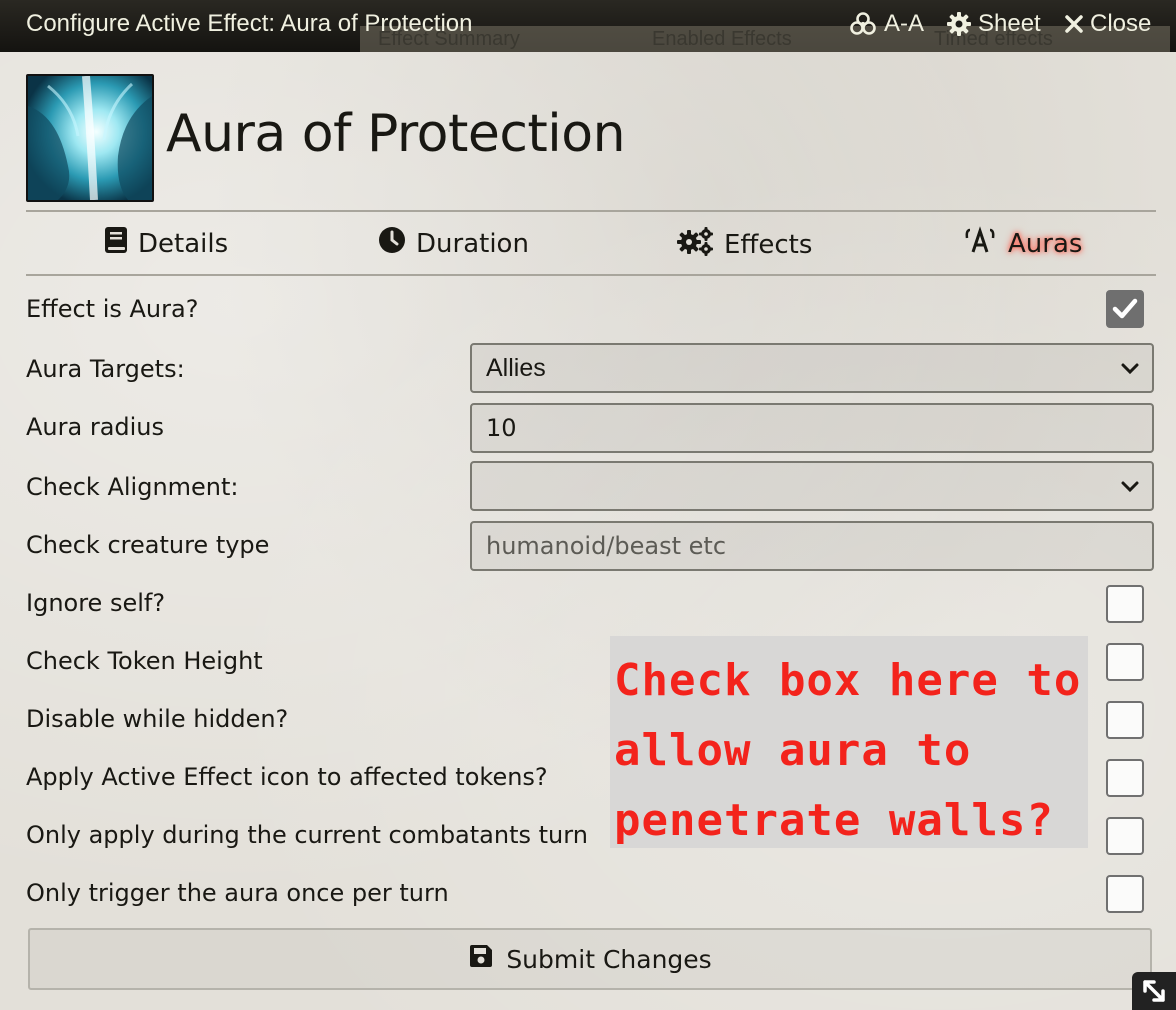 This screenshot has width=1176, height=1010. I want to click on only-combatant-turn-checkbox, so click(1125, 836).